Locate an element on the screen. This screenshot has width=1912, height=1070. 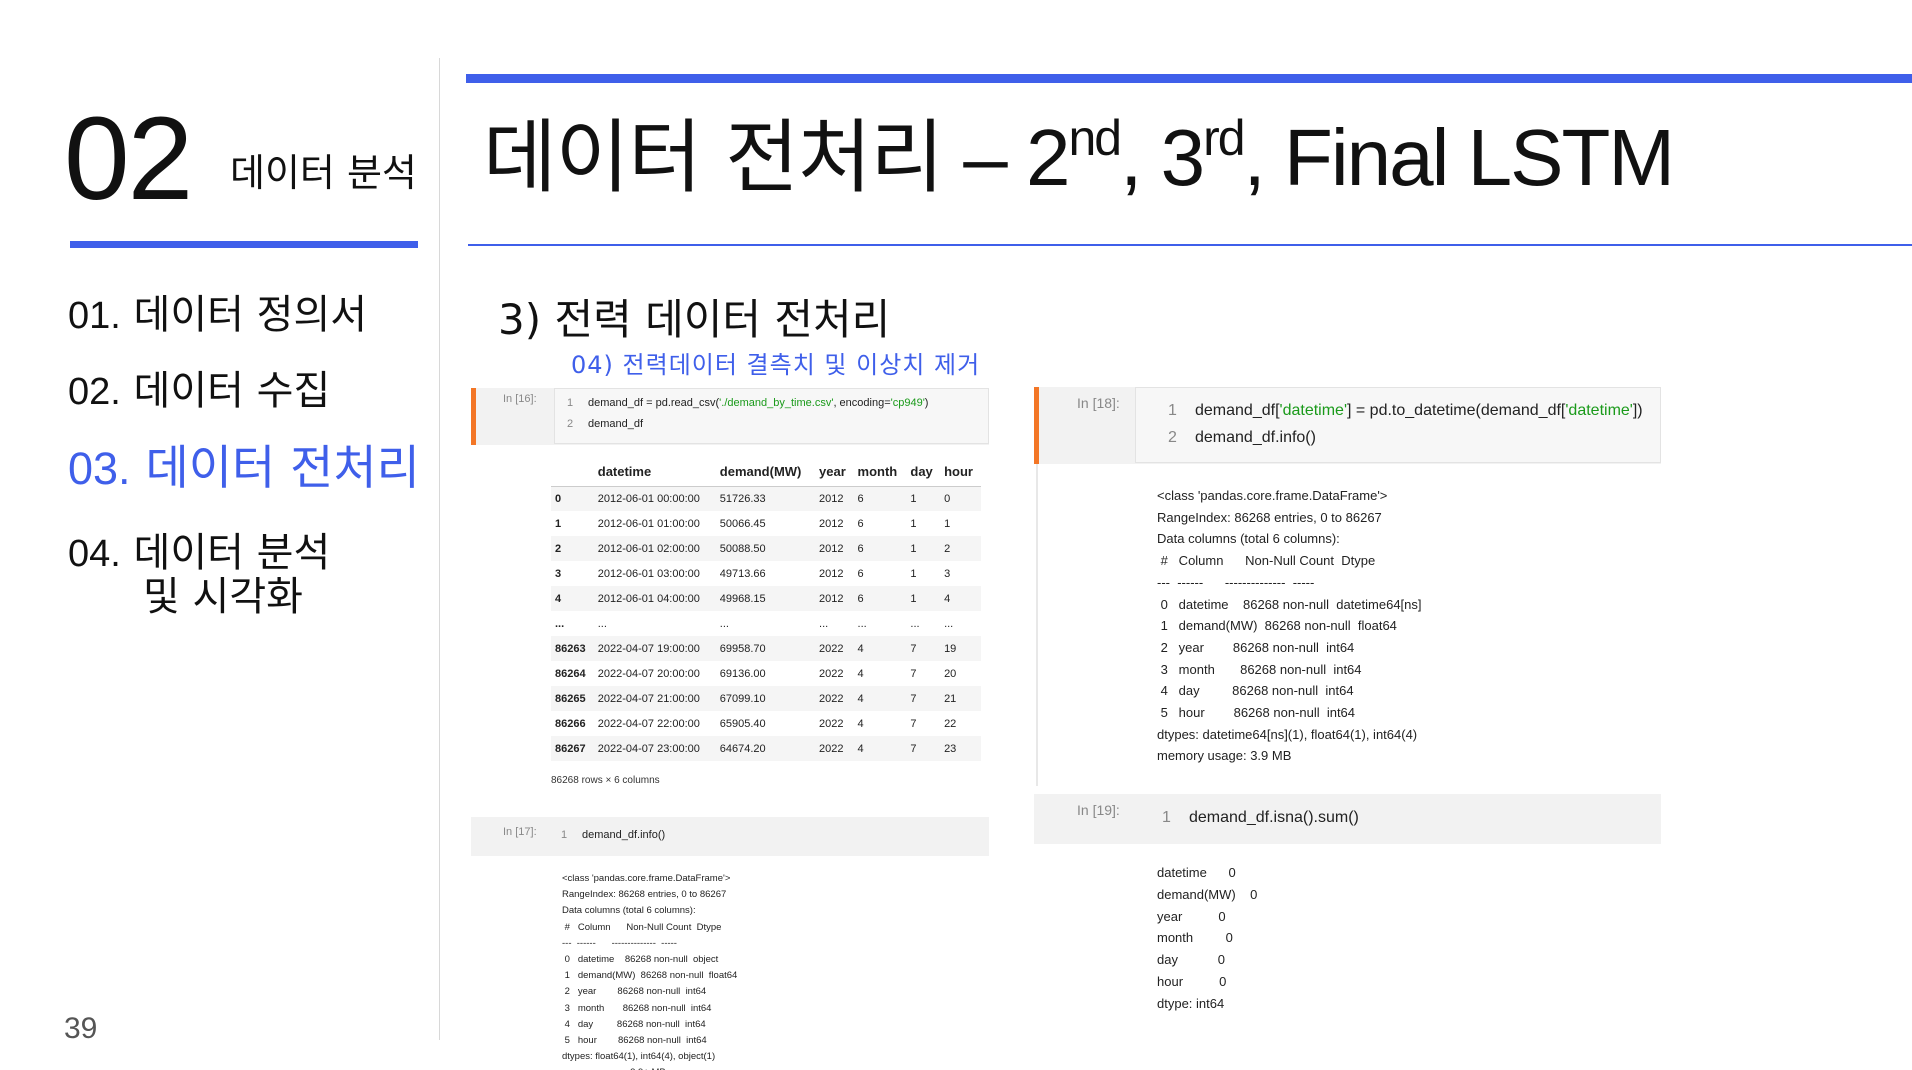
toc-item-label: 데이터 분석 is located at coordinates (232, 553).